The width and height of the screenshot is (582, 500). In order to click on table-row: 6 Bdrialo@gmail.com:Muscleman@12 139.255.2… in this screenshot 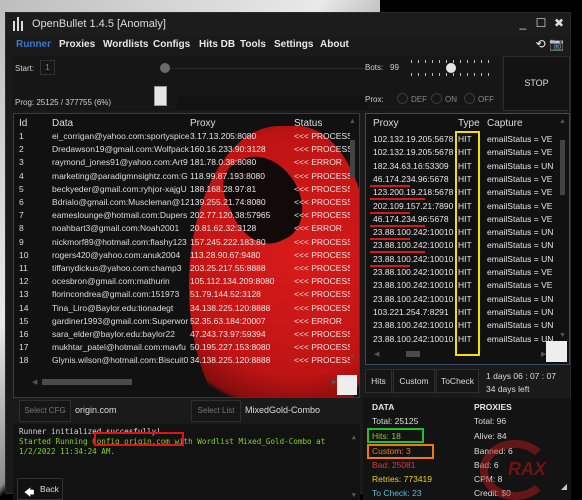, I will do `click(182, 204)`.